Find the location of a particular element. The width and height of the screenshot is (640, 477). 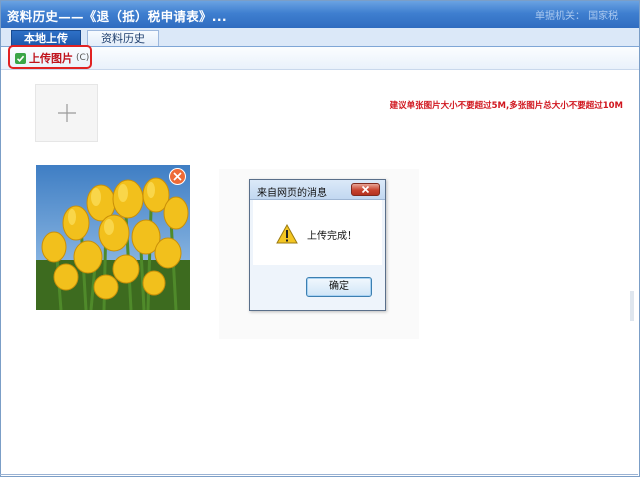

toolbar: 上传图片 (C) 建议单张图片大小不要超过5M,多张图片总大小不要超过10M is located at coordinates (320, 79).